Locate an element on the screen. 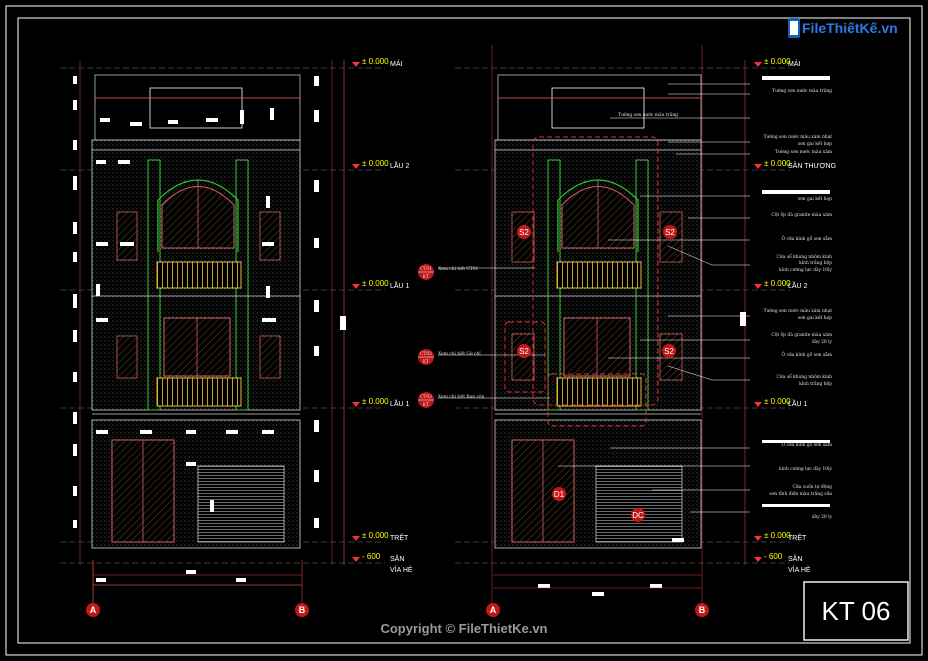 The height and width of the screenshot is (661, 928). svg-text: Xem chi tiết Gờ chỉ is located at coordinates (459, 354).